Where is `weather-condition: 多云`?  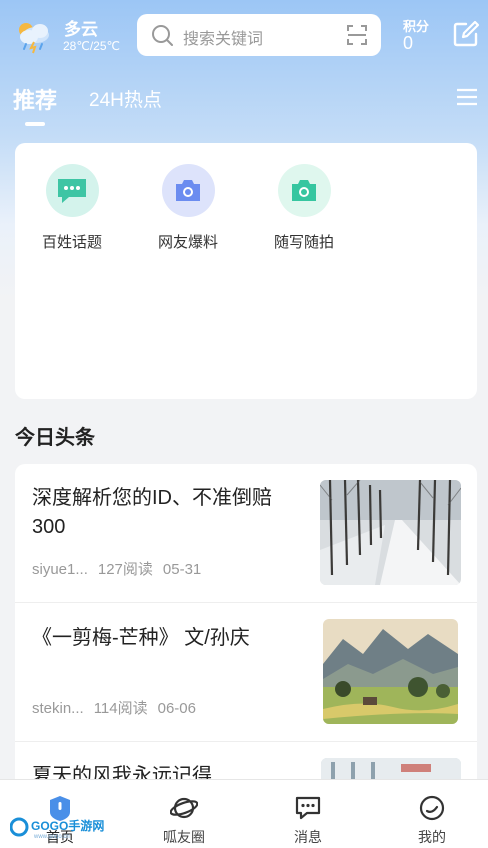
weather-condition: 多云 is located at coordinates (81, 29).